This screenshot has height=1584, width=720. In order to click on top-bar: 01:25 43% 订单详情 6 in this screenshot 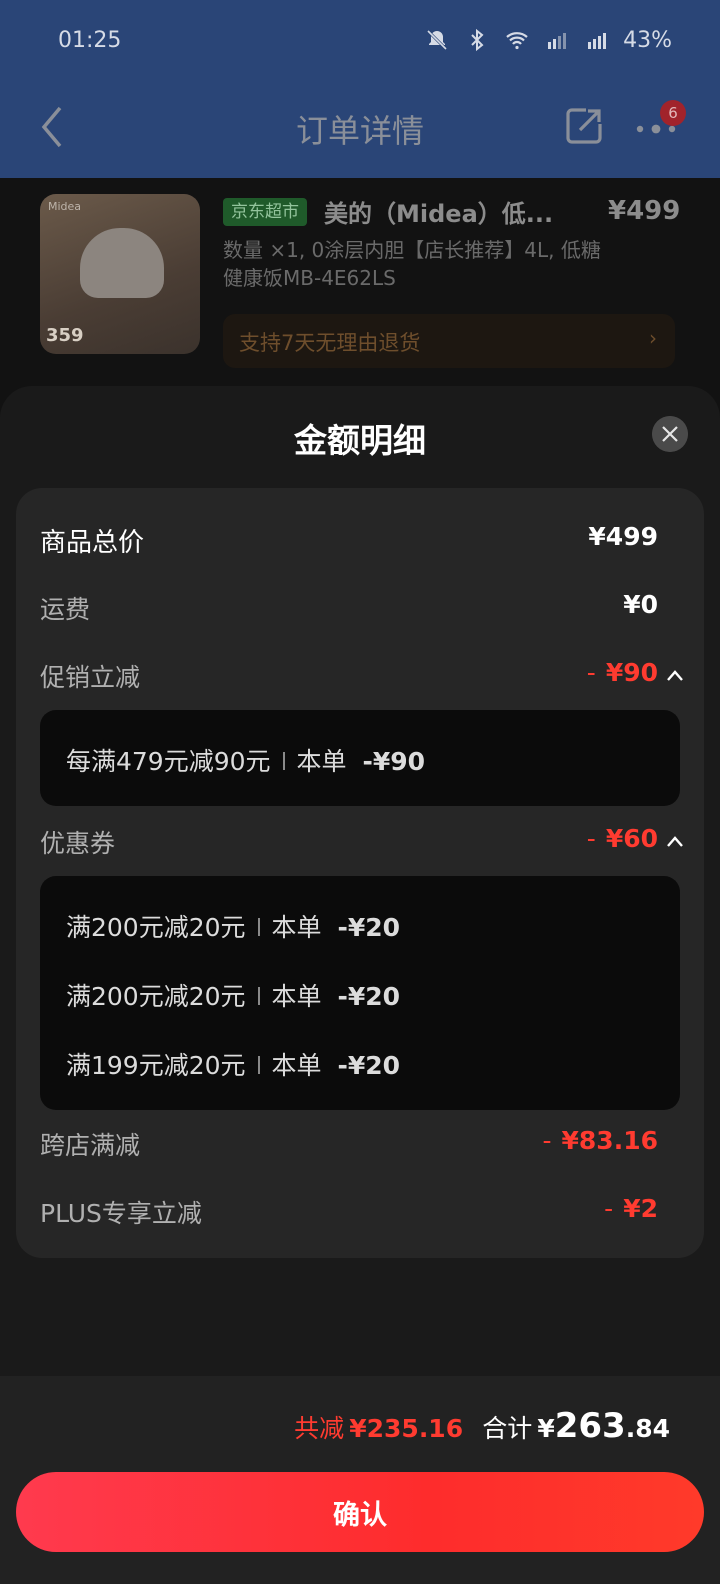, I will do `click(360, 89)`.